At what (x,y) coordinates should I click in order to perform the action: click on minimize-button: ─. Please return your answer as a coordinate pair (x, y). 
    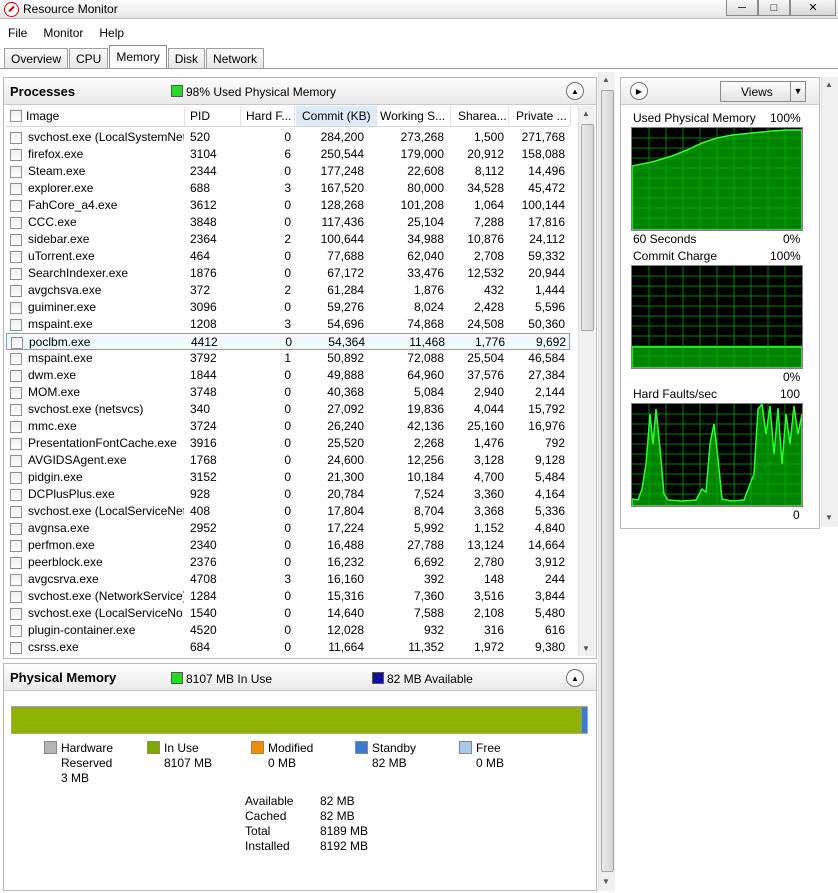
    Looking at the image, I should click on (742, 8).